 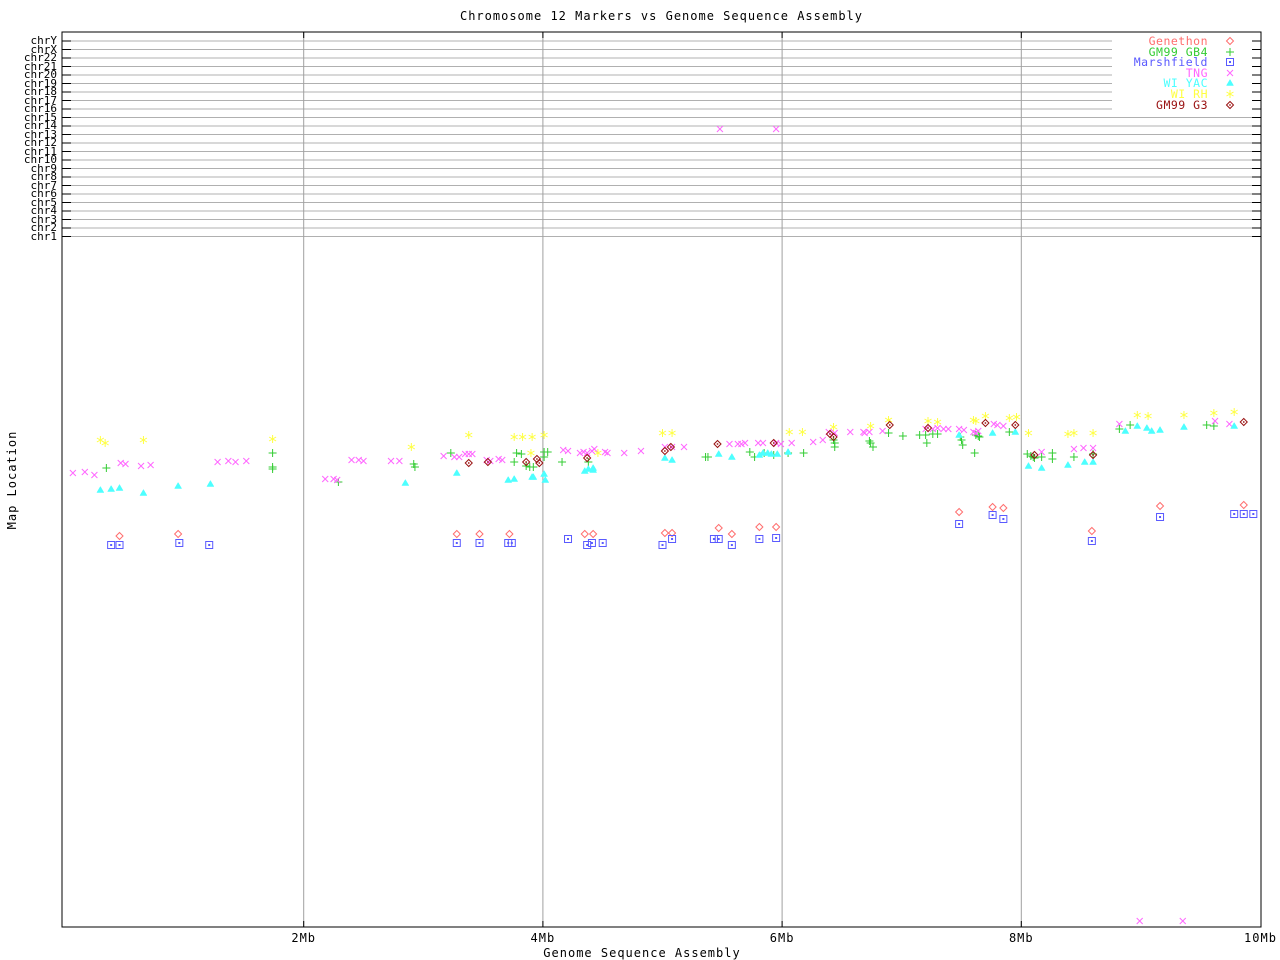 I want to click on open-diamond-icon, so click(x=1230, y=41).